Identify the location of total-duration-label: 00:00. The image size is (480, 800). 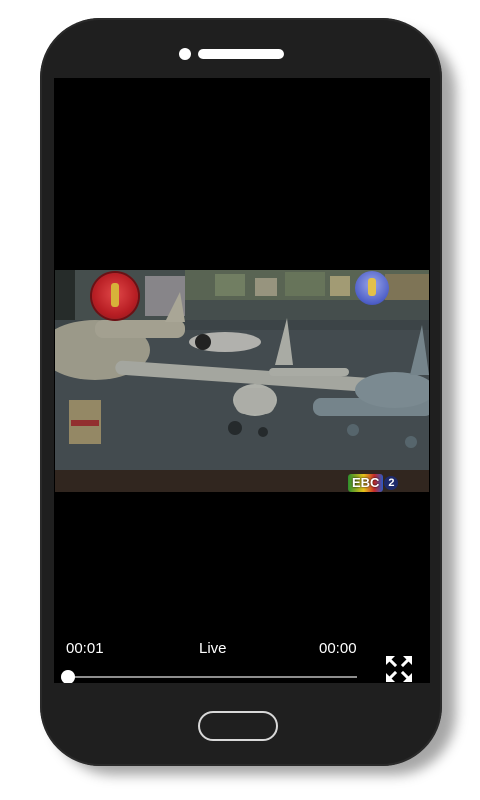
(338, 648).